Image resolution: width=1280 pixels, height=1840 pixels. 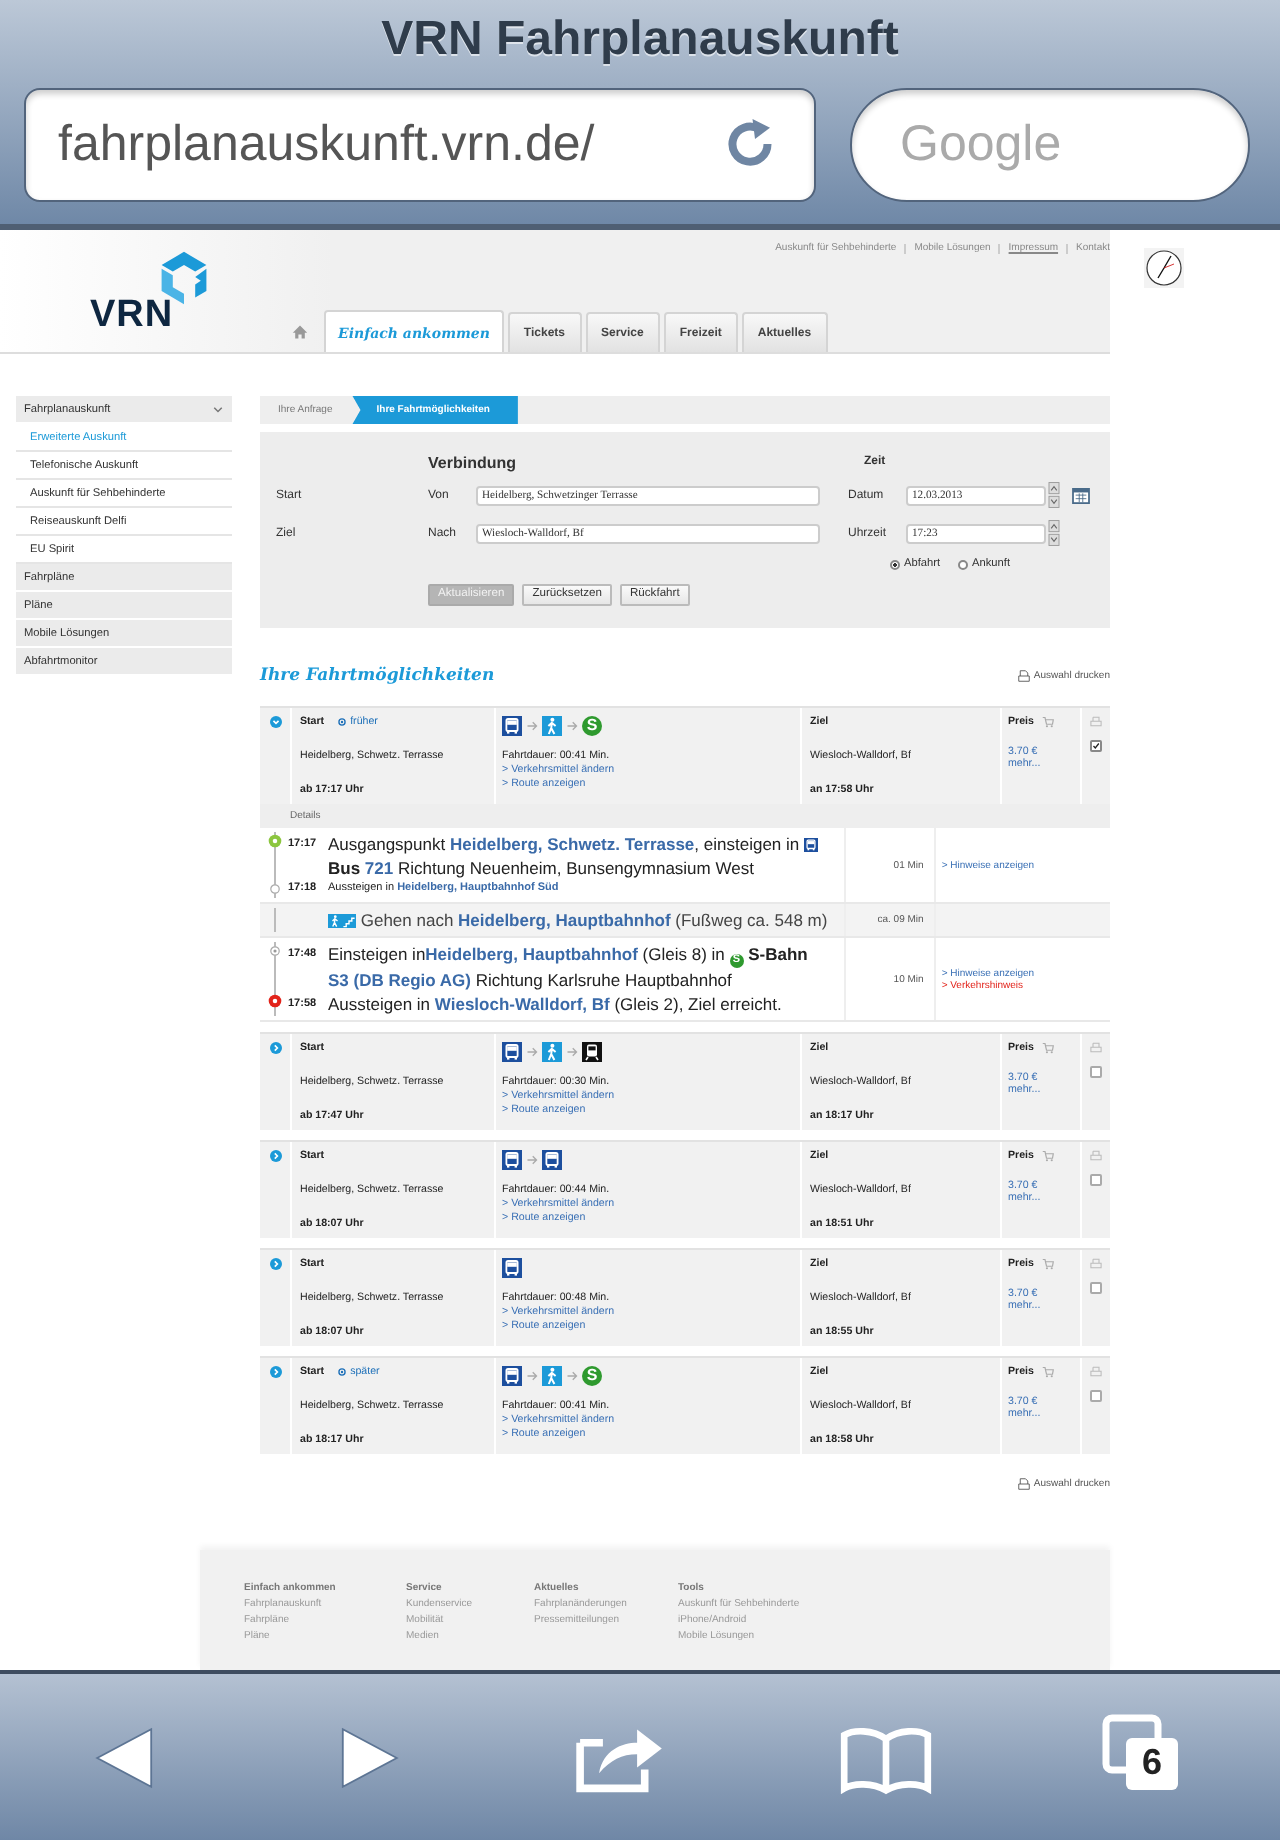 What do you see at coordinates (1146, 1757) in the screenshot?
I see `tabs-button: 6` at bounding box center [1146, 1757].